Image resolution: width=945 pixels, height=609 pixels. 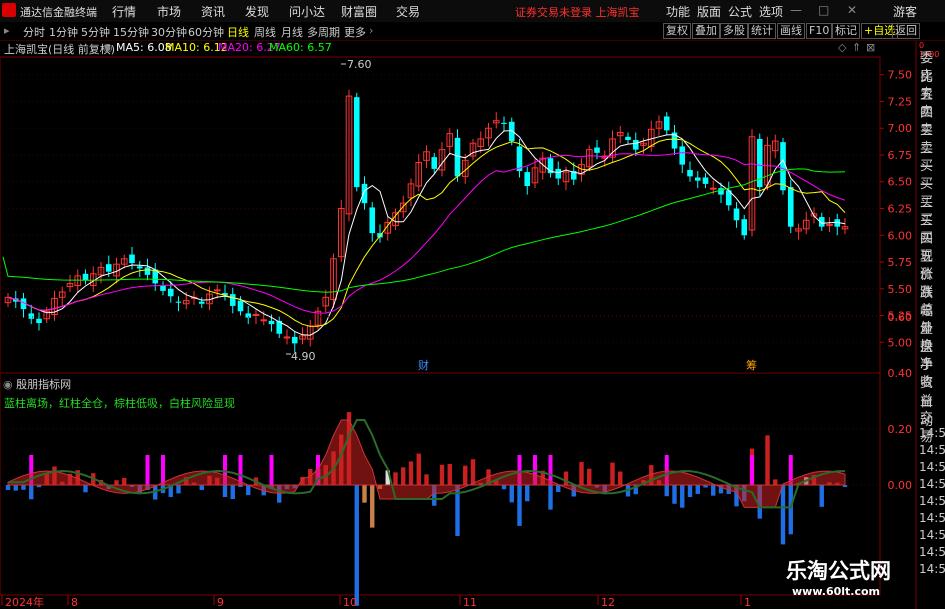 I want to click on time-axis-label: 8, so click(x=74, y=602).